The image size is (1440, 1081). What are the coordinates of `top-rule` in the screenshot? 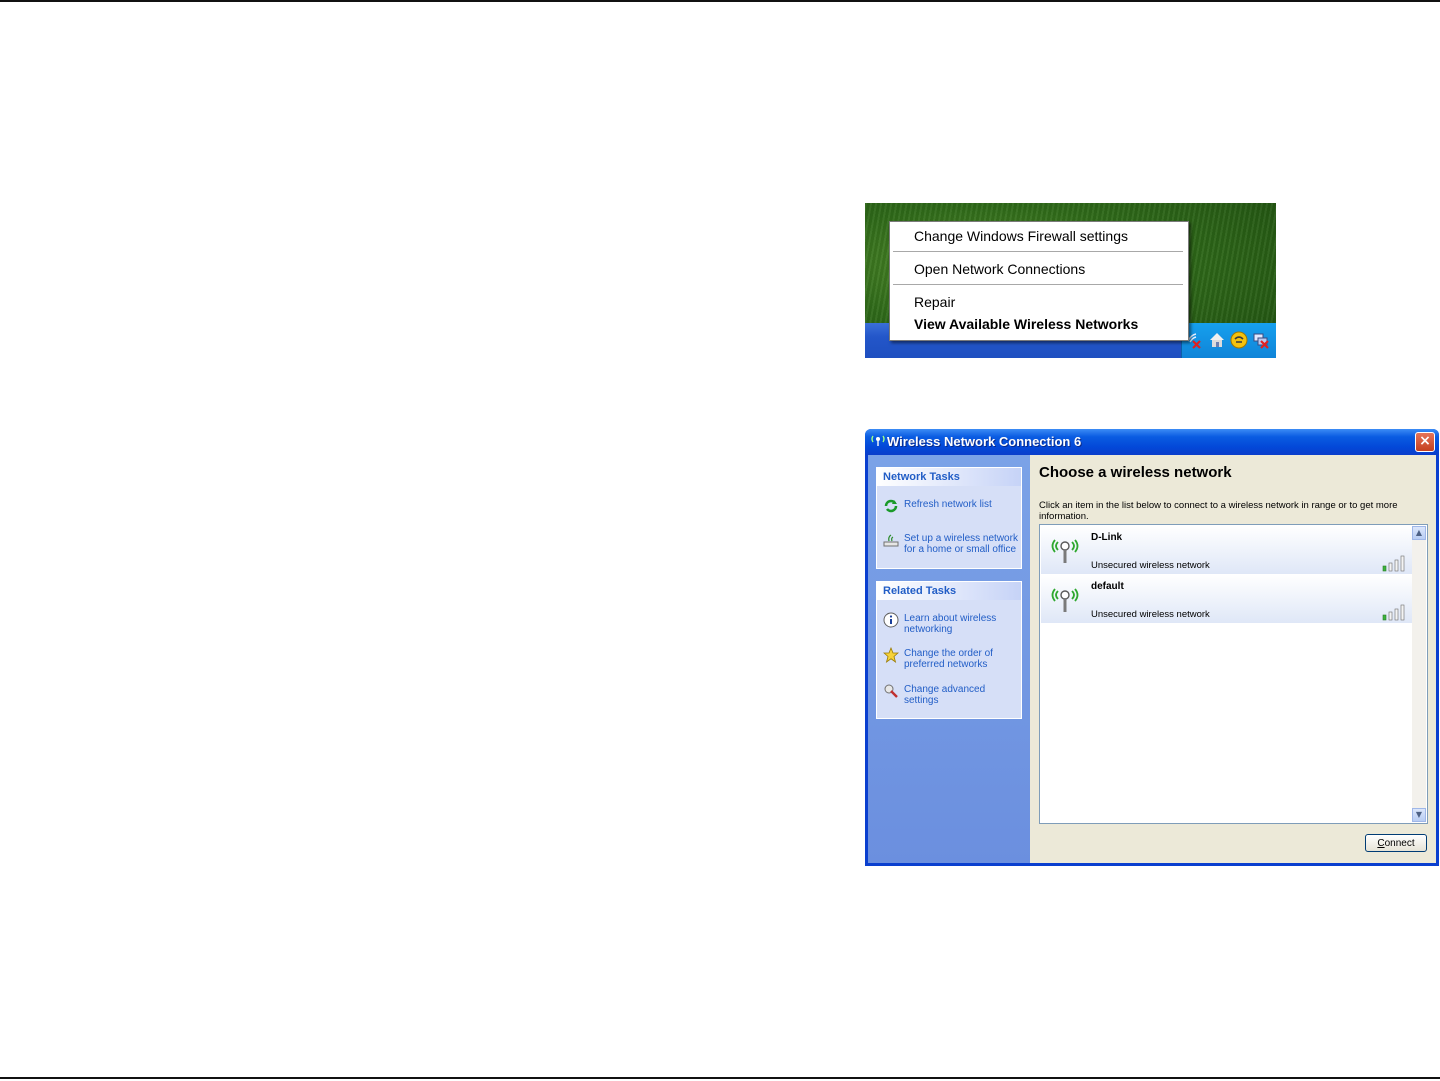 It's located at (720, 1).